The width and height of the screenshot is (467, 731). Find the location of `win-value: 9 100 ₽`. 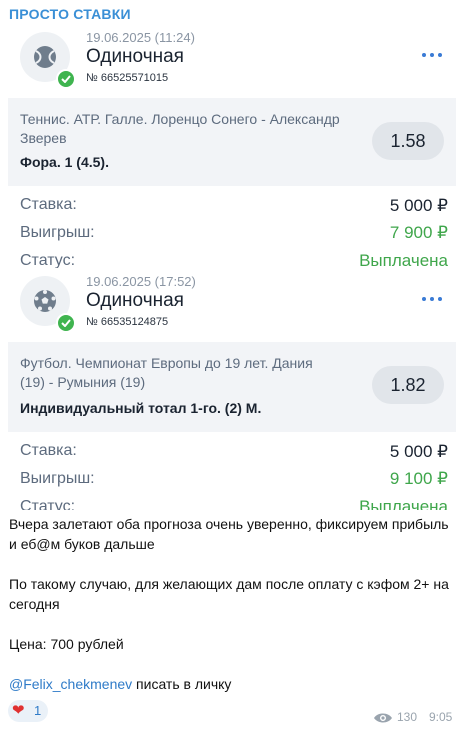

win-value: 9 100 ₽ is located at coordinates (418, 478).